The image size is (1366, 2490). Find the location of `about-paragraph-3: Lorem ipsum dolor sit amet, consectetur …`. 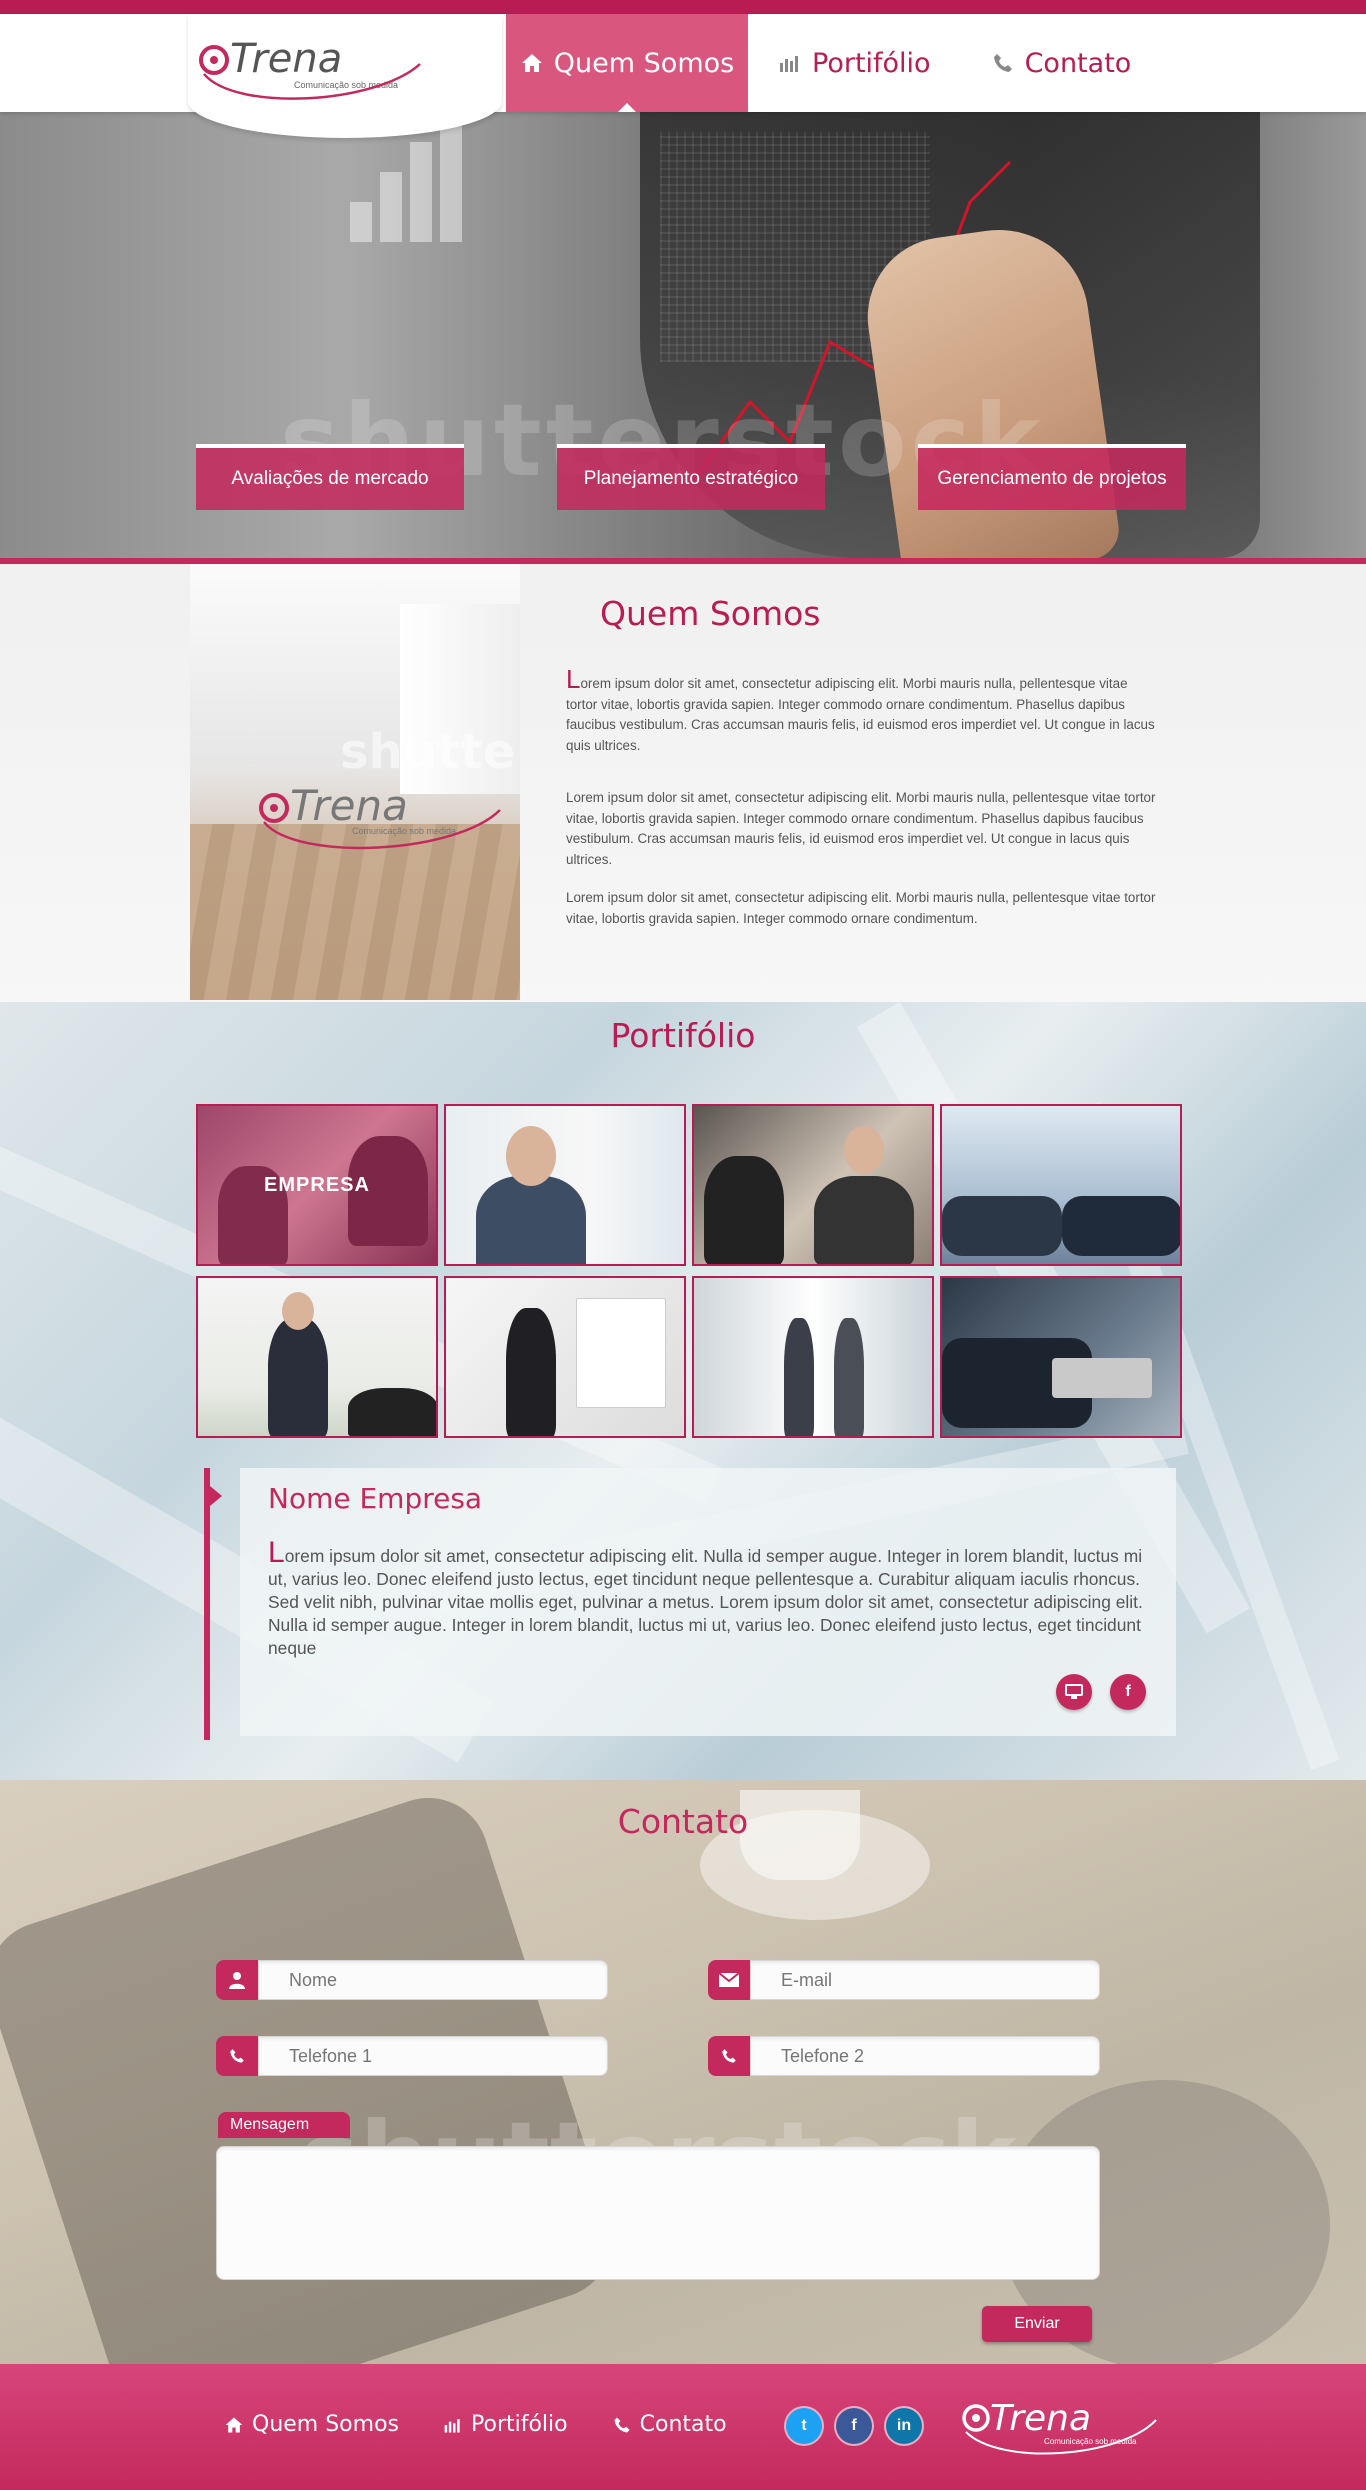

about-paragraph-3: Lorem ipsum dolor sit amet, consectetur … is located at coordinates (861, 908).